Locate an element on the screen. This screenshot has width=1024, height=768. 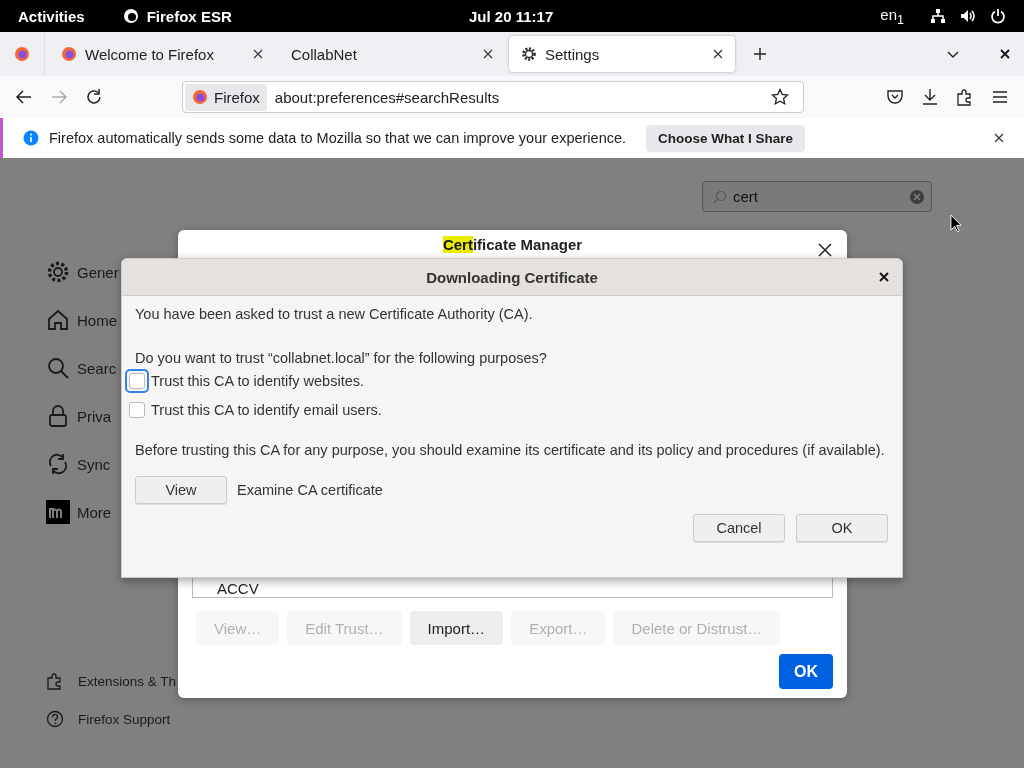
question-text: Do you want to trust “collabnet.local” for the following purposes? is located at coordinates (341, 358).